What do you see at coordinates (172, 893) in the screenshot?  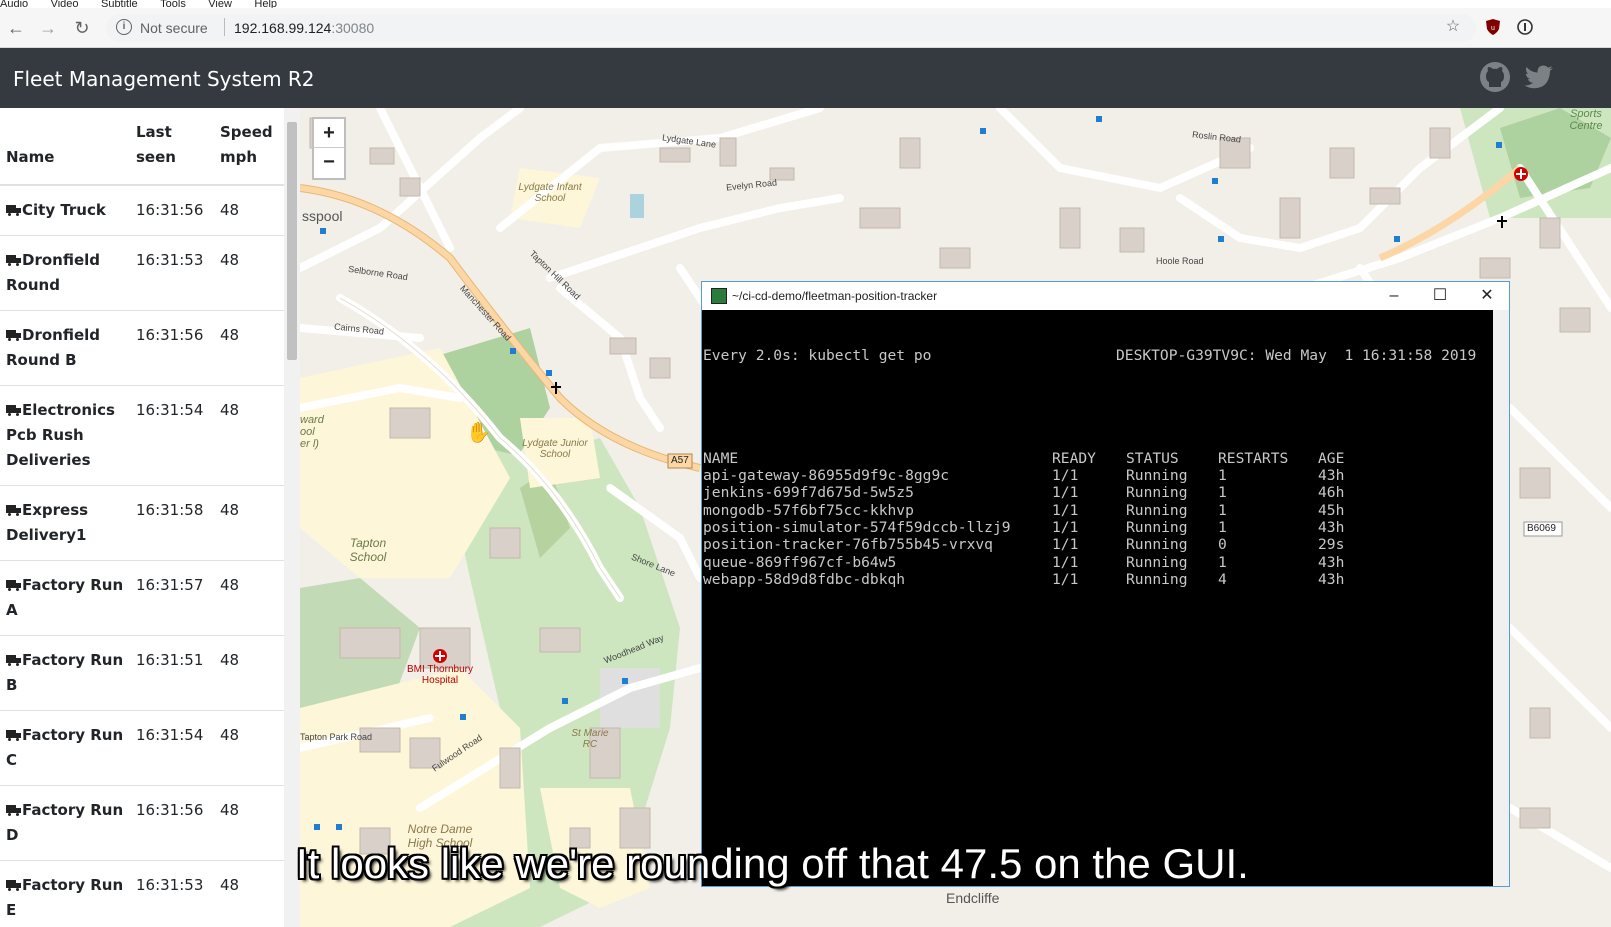 I see `last-seen: 16:31:53` at bounding box center [172, 893].